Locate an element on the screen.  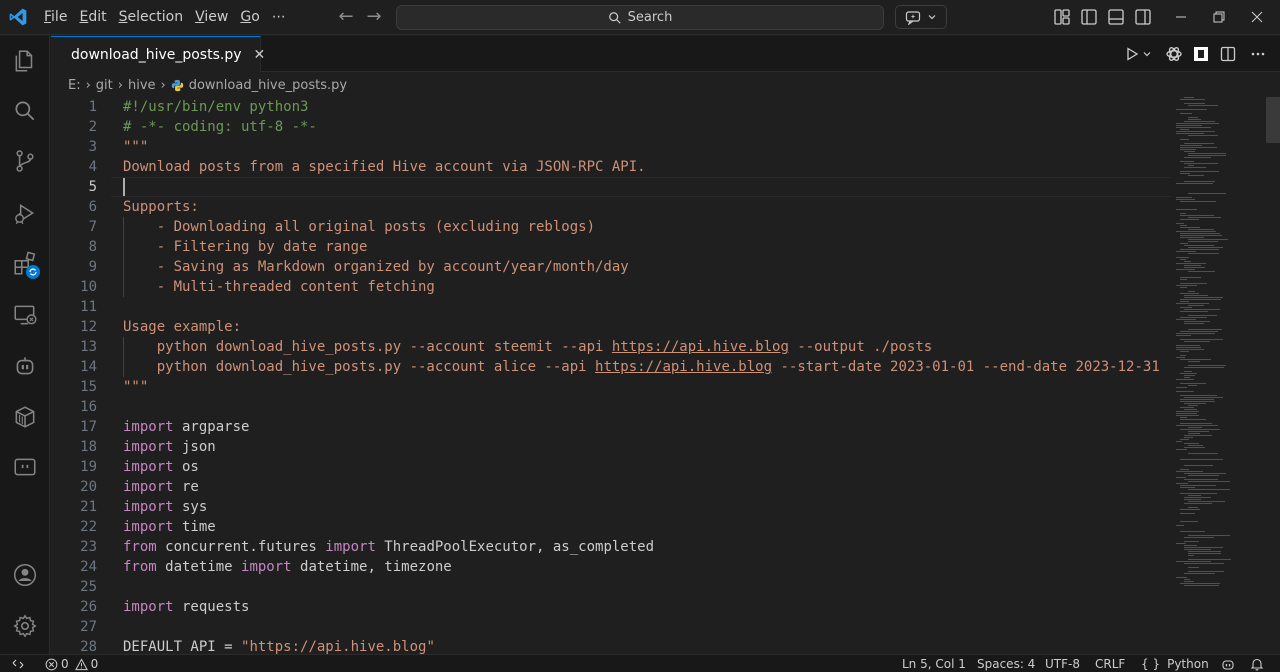
code-line: 22 import time is located at coordinates (611, 527).